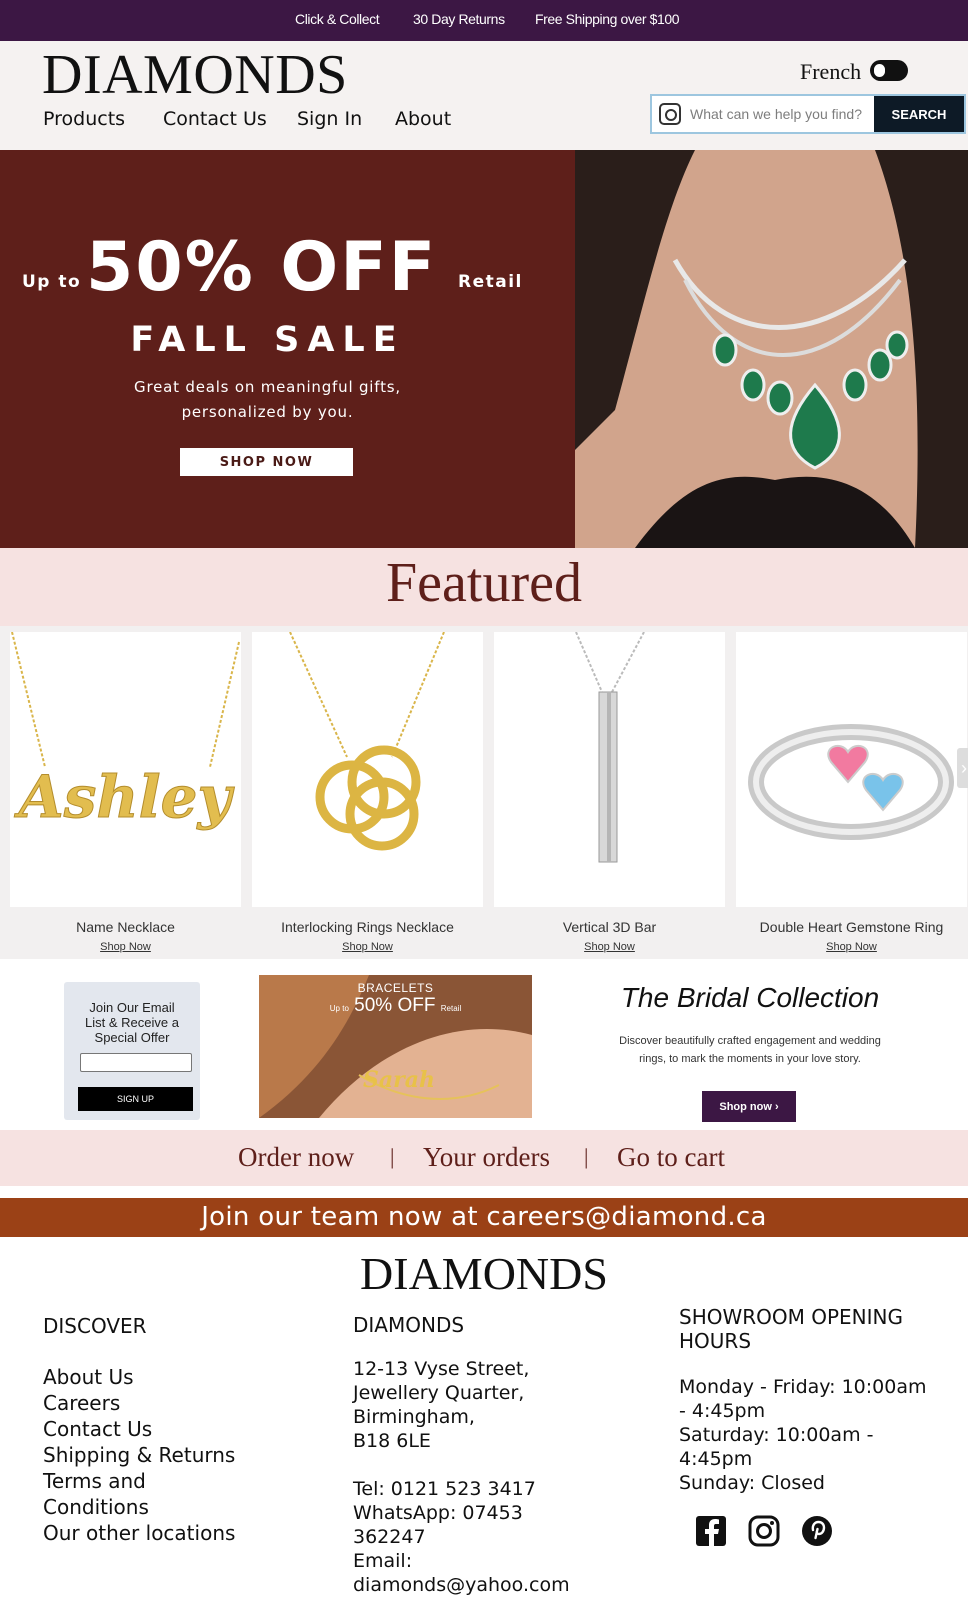 Image resolution: width=968 pixels, height=1600 pixels. Describe the element at coordinates (803, 1387) in the screenshot. I see `hours-line: Monday - Friday: 10:00am` at that location.